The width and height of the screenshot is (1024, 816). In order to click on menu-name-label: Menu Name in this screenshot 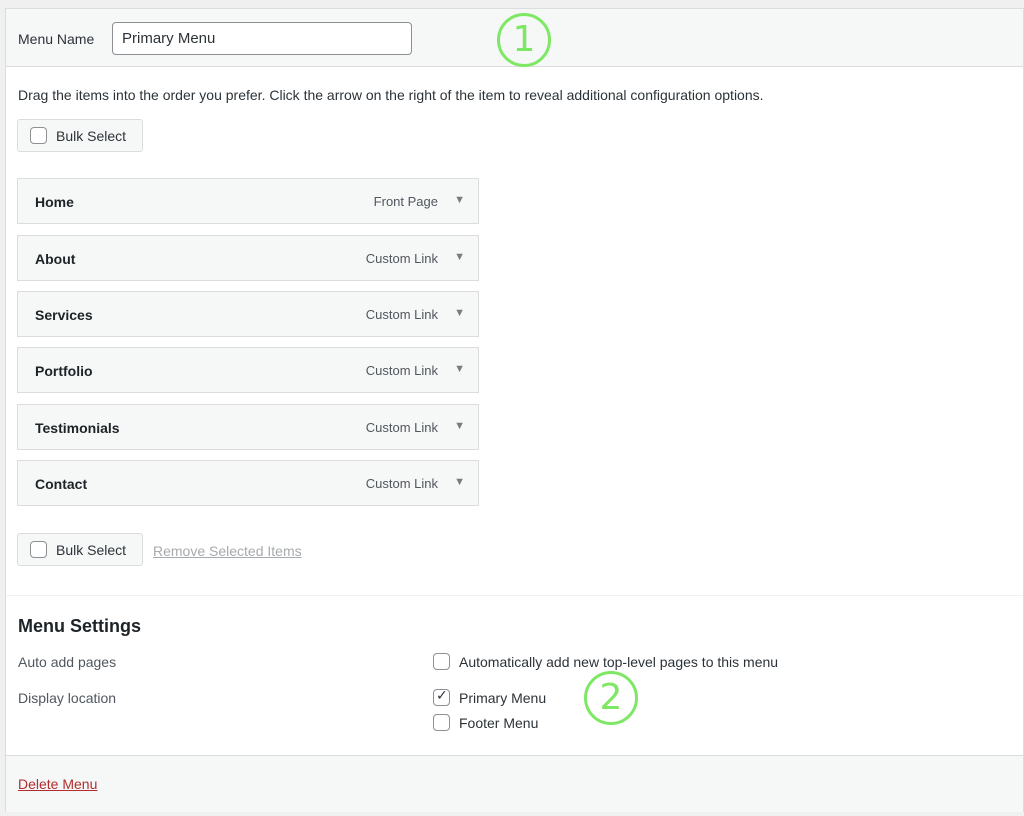, I will do `click(56, 39)`.